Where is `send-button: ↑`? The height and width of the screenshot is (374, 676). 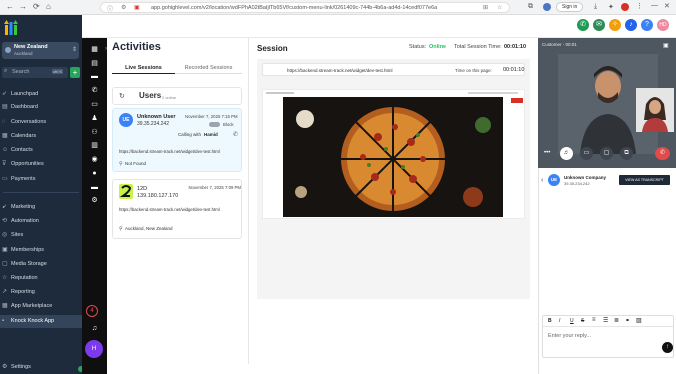
send-button: ↑ is located at coordinates (667, 347).